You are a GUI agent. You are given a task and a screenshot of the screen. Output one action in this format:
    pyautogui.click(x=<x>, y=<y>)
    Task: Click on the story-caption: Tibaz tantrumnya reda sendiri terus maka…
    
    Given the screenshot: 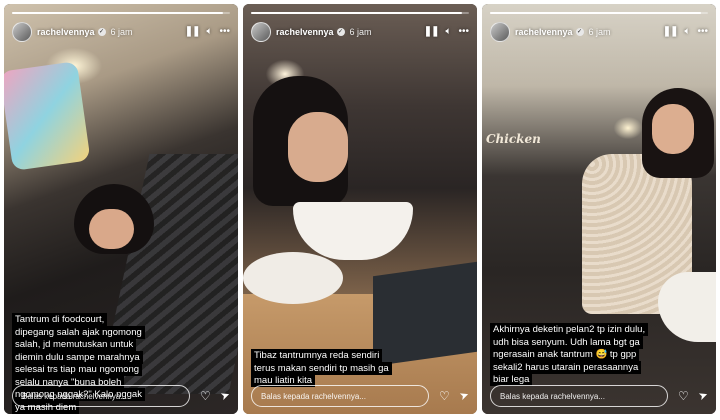 What is the action you would take?
    pyautogui.click(x=321, y=368)
    